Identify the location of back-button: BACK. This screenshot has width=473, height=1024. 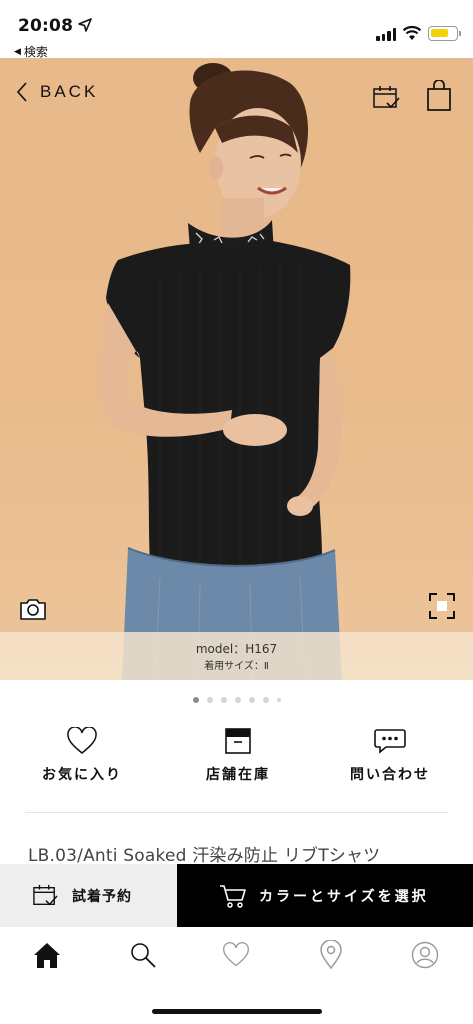
(57, 92).